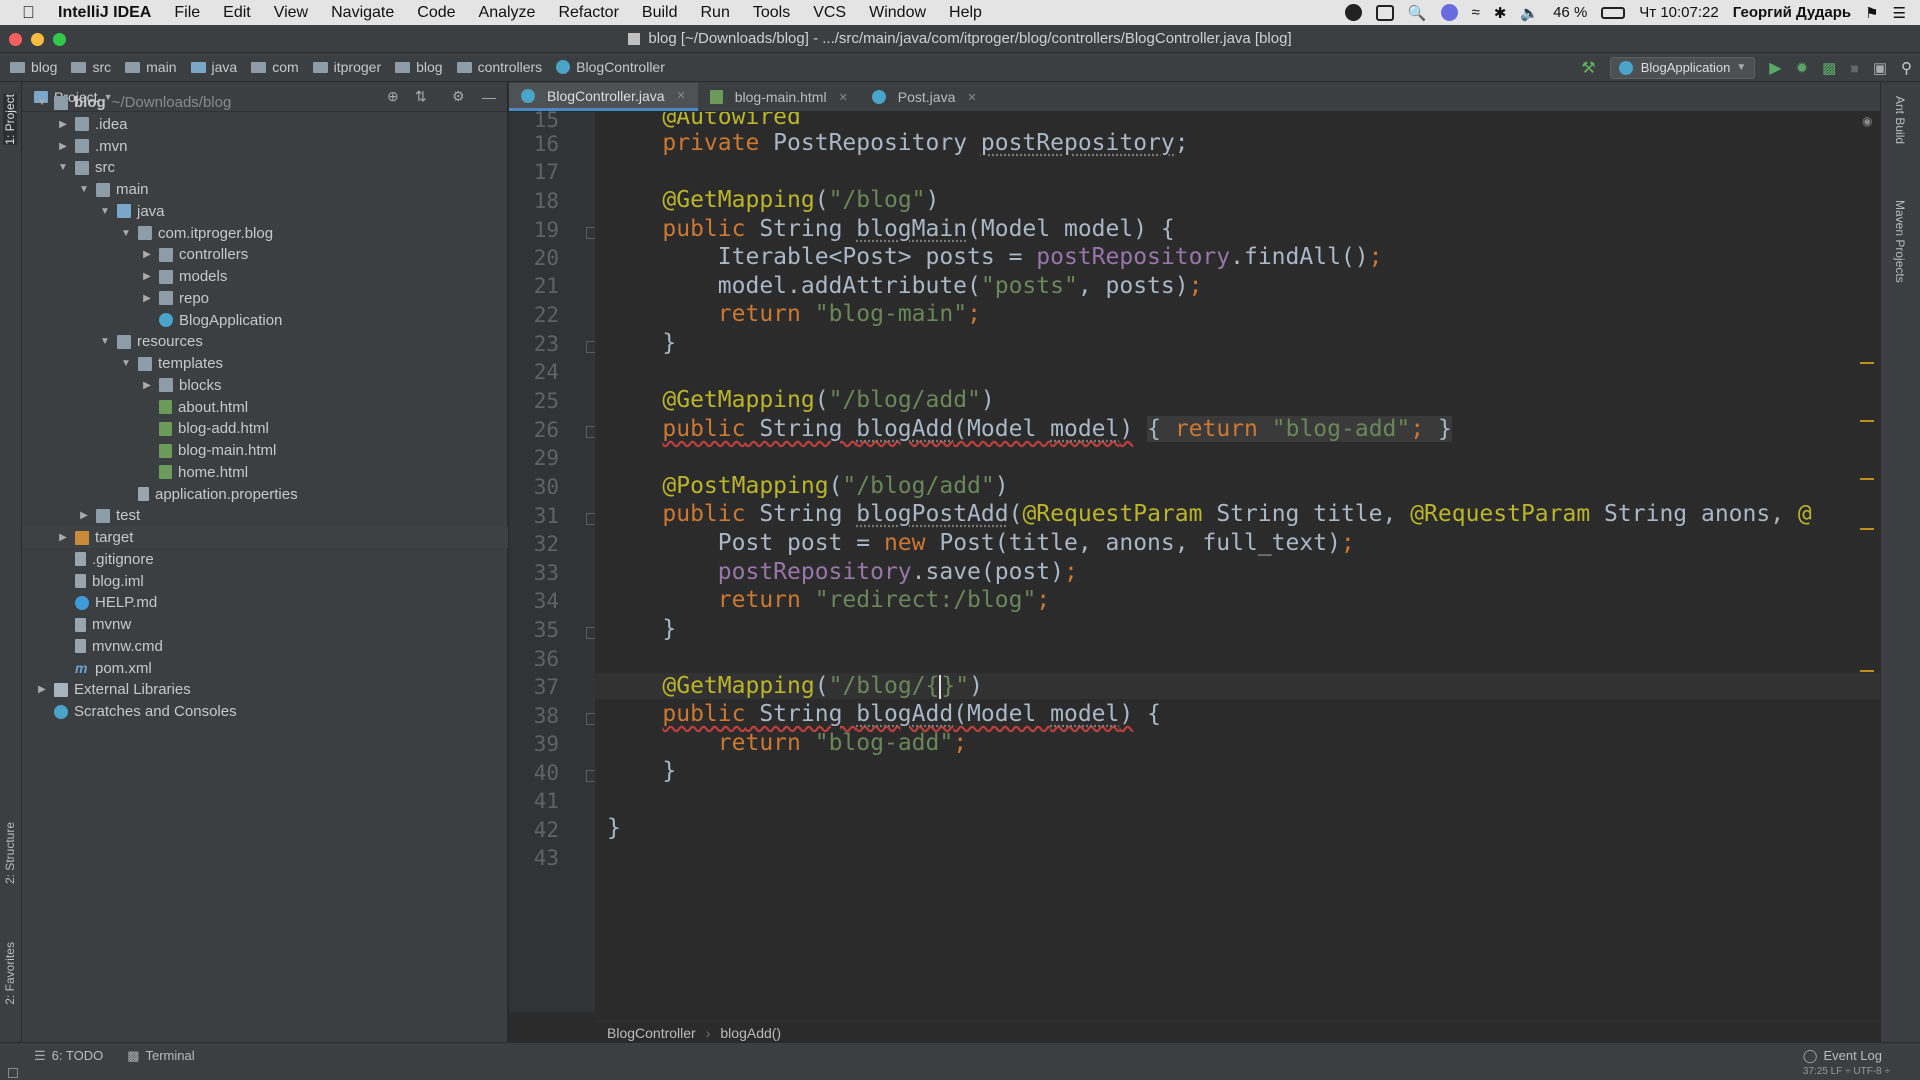 The height and width of the screenshot is (1080, 1920). I want to click on tree-item-test: ▶ test, so click(265, 515).